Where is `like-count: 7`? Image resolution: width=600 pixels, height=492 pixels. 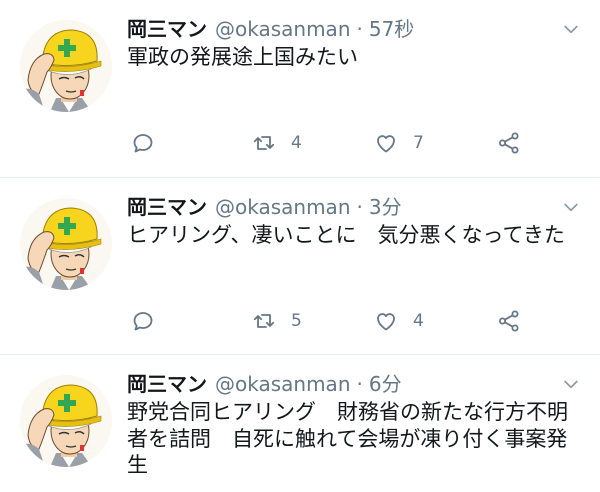
like-count: 7 is located at coordinates (418, 143).